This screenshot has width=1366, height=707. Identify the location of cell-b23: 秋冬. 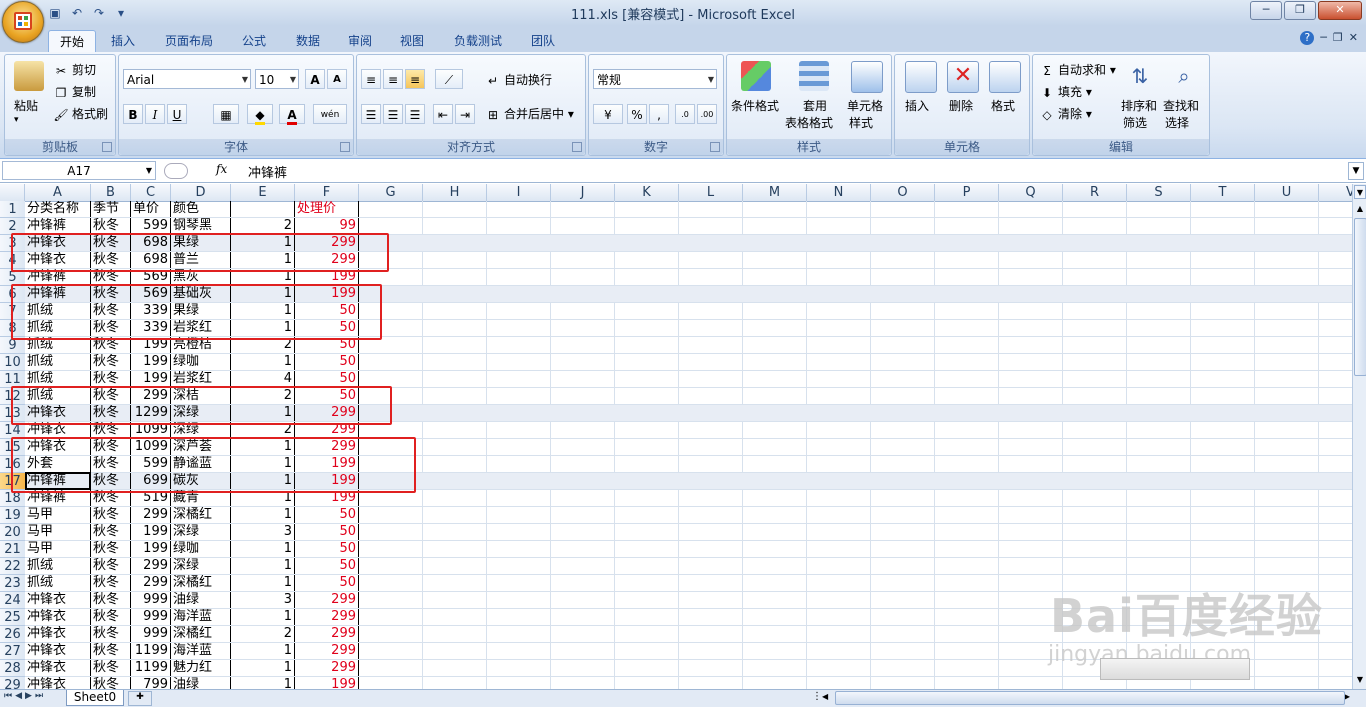
(111, 583).